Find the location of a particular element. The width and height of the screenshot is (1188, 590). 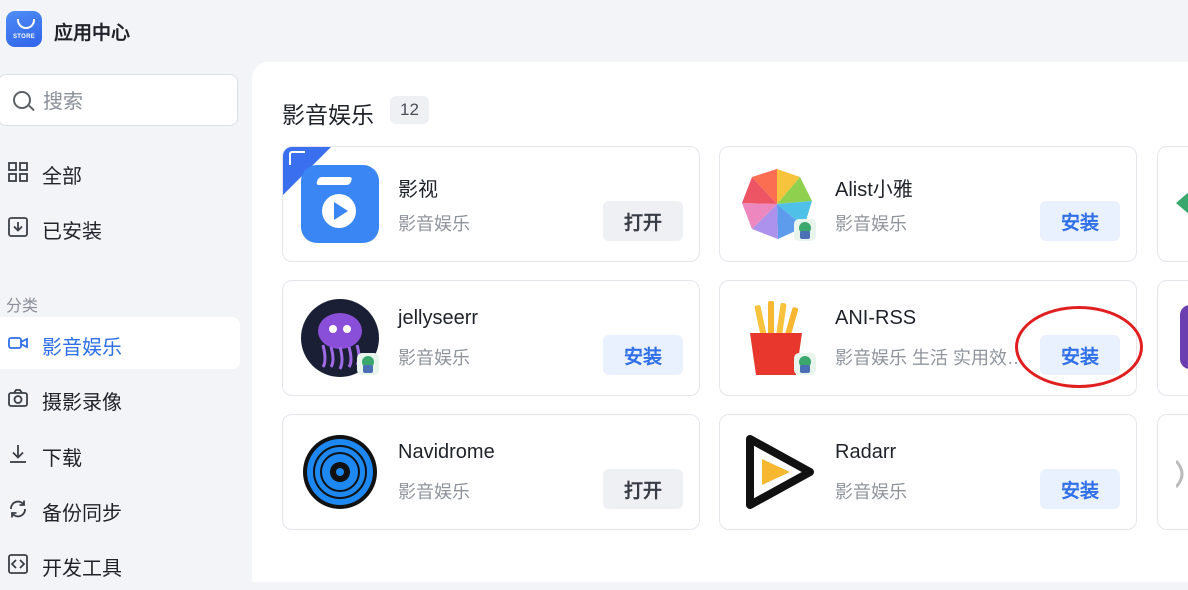

sidebar-item-label: 影音娱乐 is located at coordinates (82, 348).